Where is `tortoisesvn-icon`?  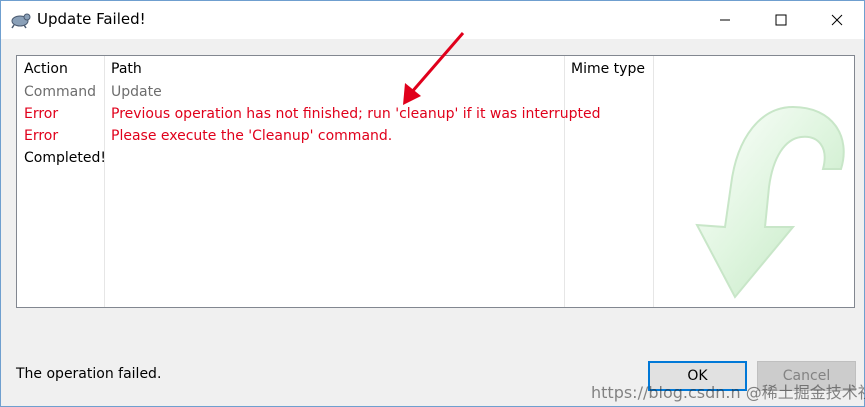 tortoisesvn-icon is located at coordinates (21, 21).